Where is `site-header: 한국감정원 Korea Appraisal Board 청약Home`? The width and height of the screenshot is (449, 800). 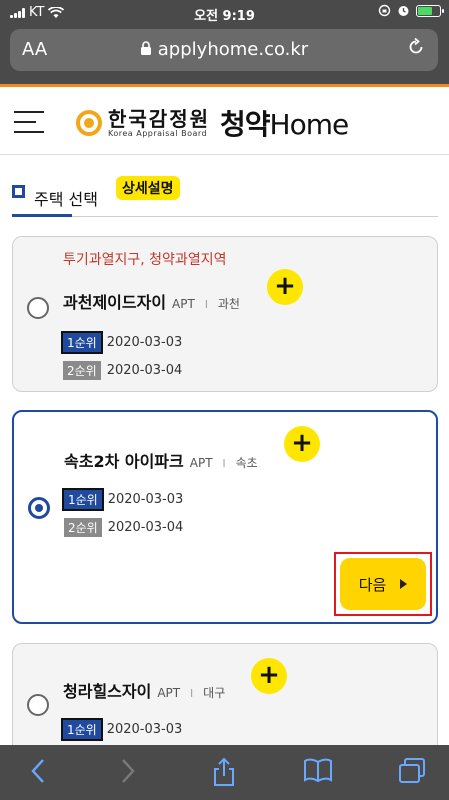
site-header: 한국감정원 Korea Appraisal Board 청약Home is located at coordinates (224, 121).